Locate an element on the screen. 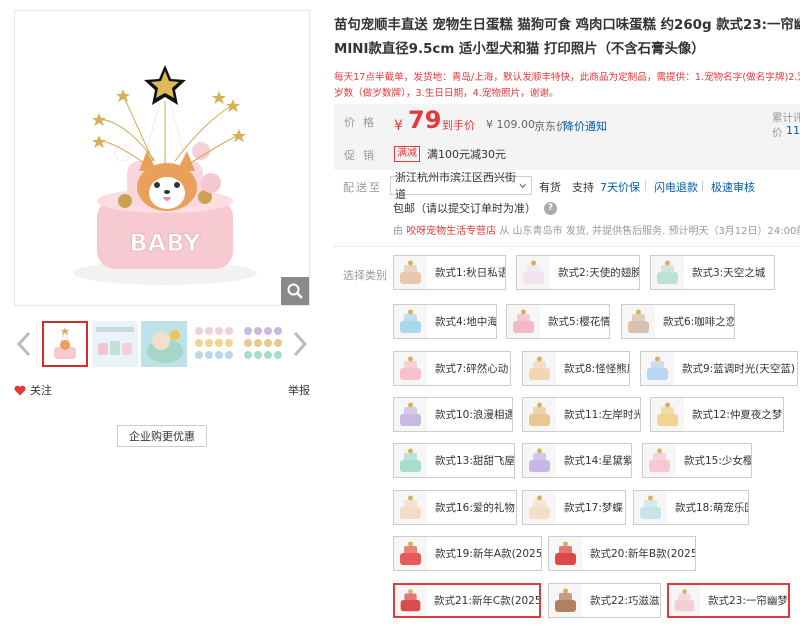 This screenshot has height=627, width=800. stock-status: 有货 is located at coordinates (550, 187).